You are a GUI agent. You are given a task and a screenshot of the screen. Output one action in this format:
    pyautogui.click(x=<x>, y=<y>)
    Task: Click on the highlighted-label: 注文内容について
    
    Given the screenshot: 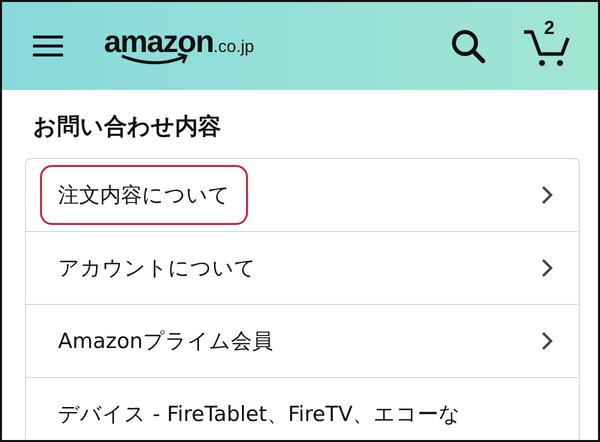 What is the action you would take?
    pyautogui.click(x=144, y=195)
    